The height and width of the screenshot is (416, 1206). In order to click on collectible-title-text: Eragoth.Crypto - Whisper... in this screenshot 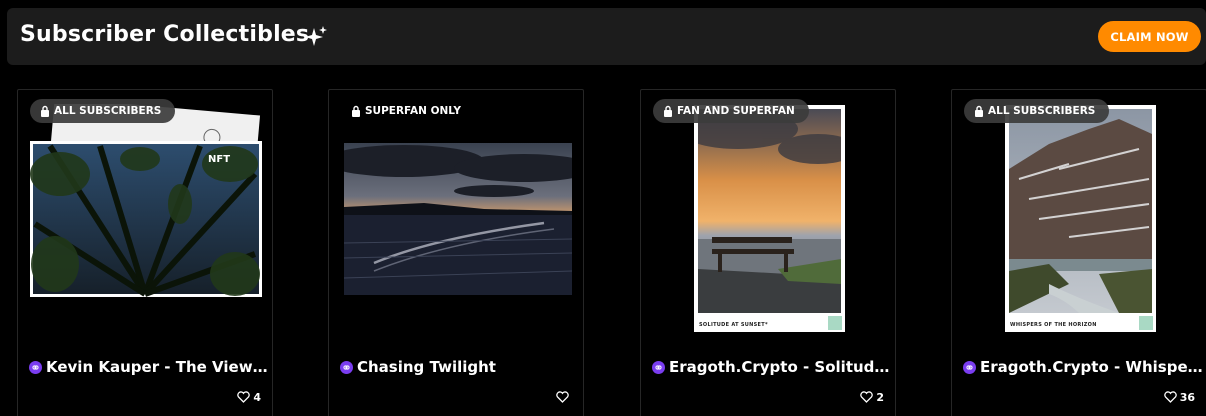, I will do `click(1091, 367)`.